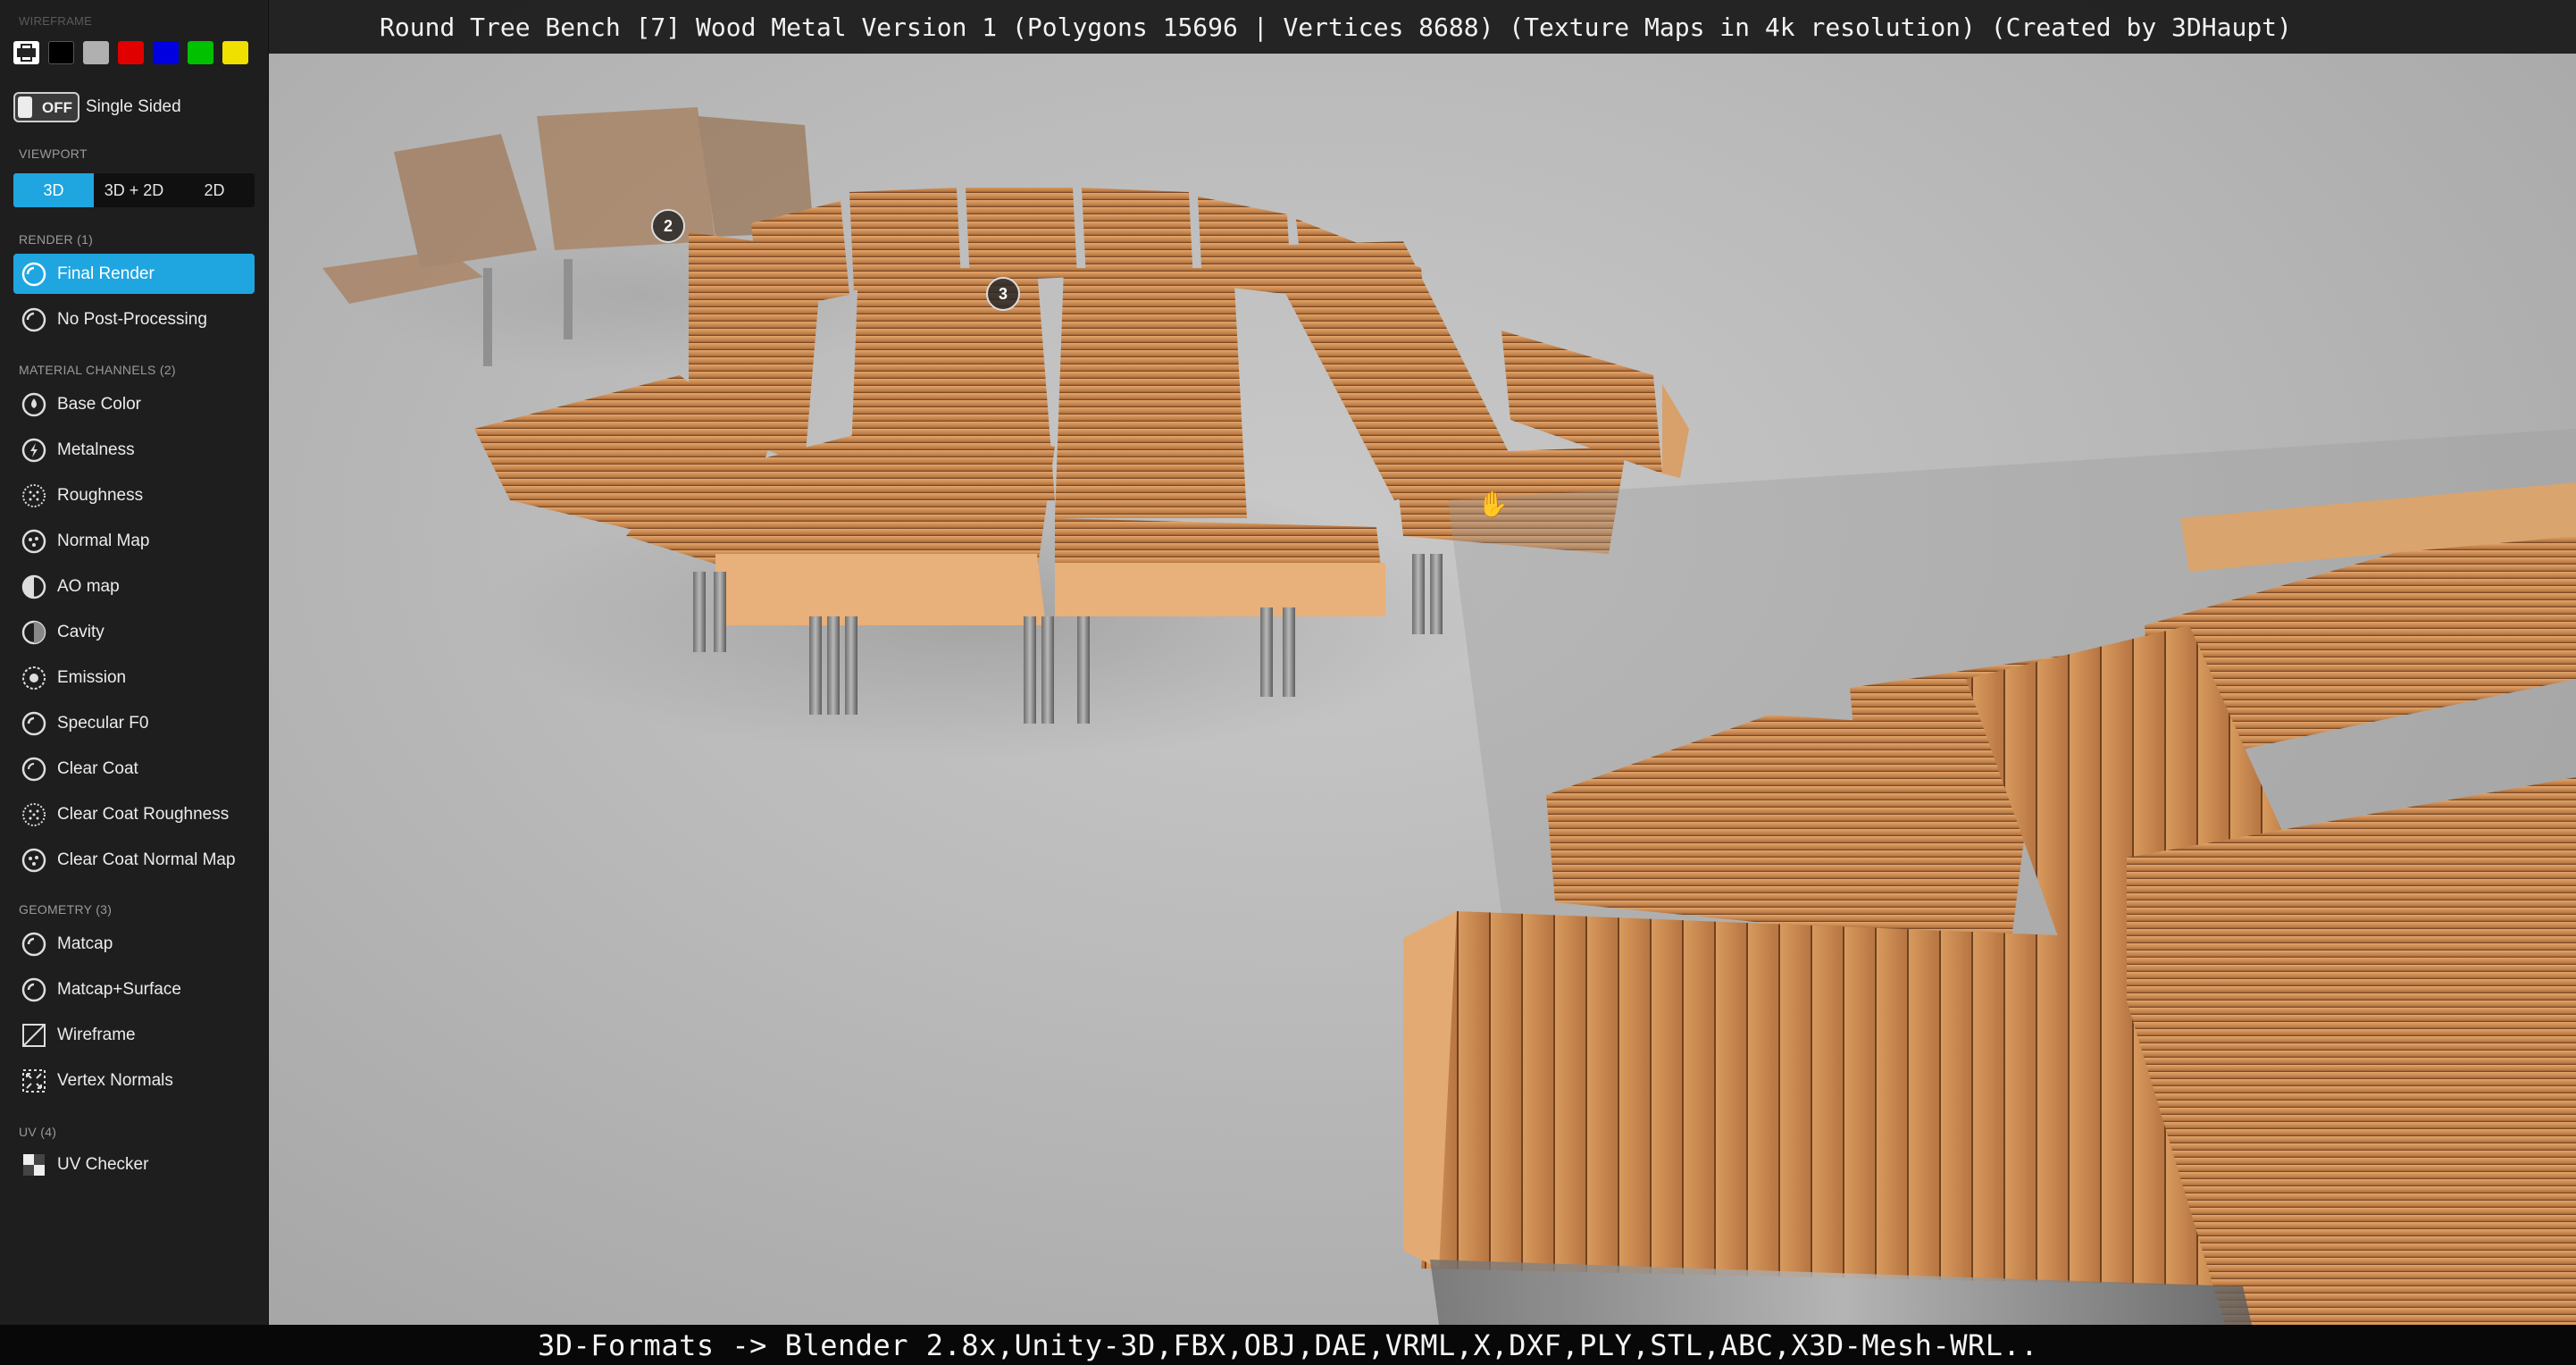 Image resolution: width=2576 pixels, height=1365 pixels. I want to click on geometry-vertex-normals: Vertex Normals, so click(134, 1081).